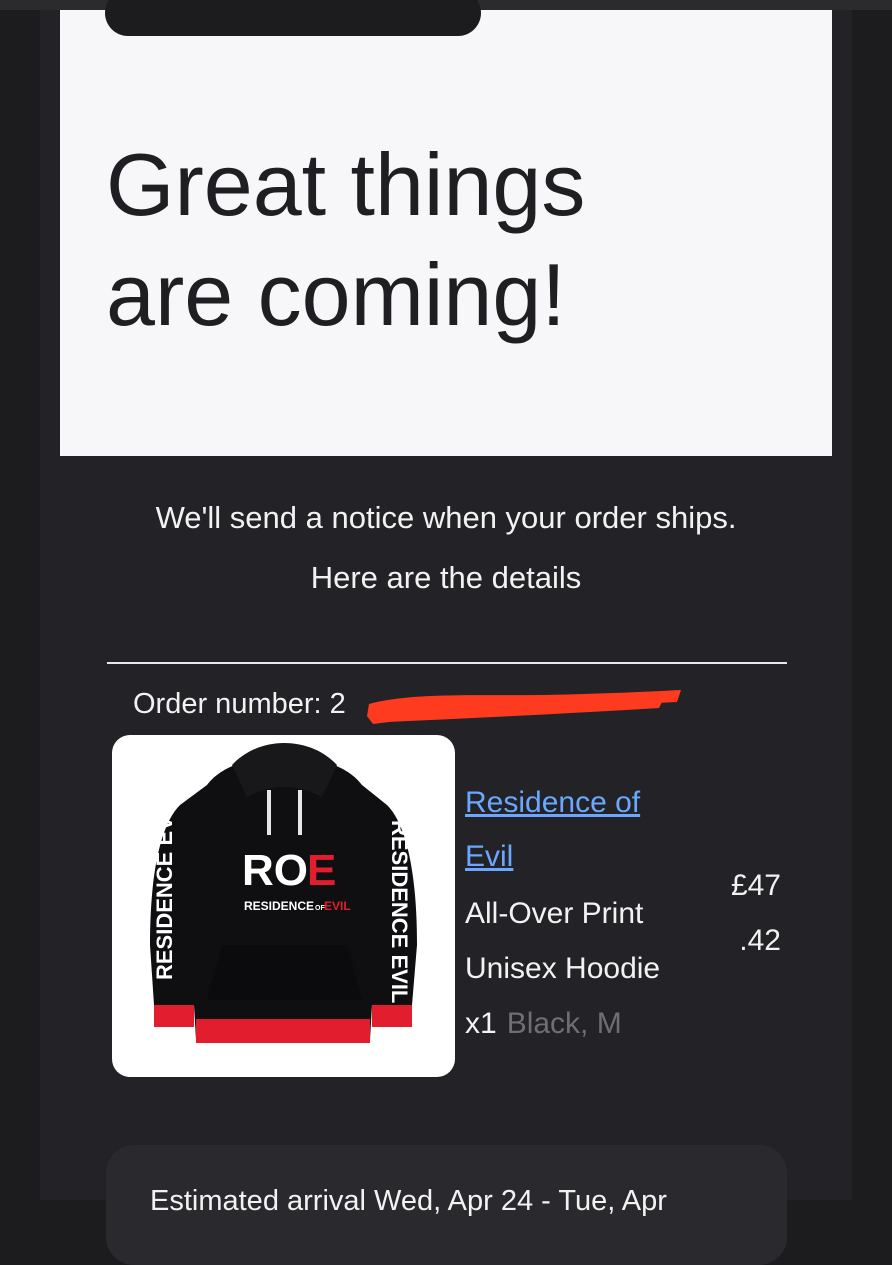 The height and width of the screenshot is (1265, 892). Describe the element at coordinates (748, 913) in the screenshot. I see `product-price: £47 .42` at that location.